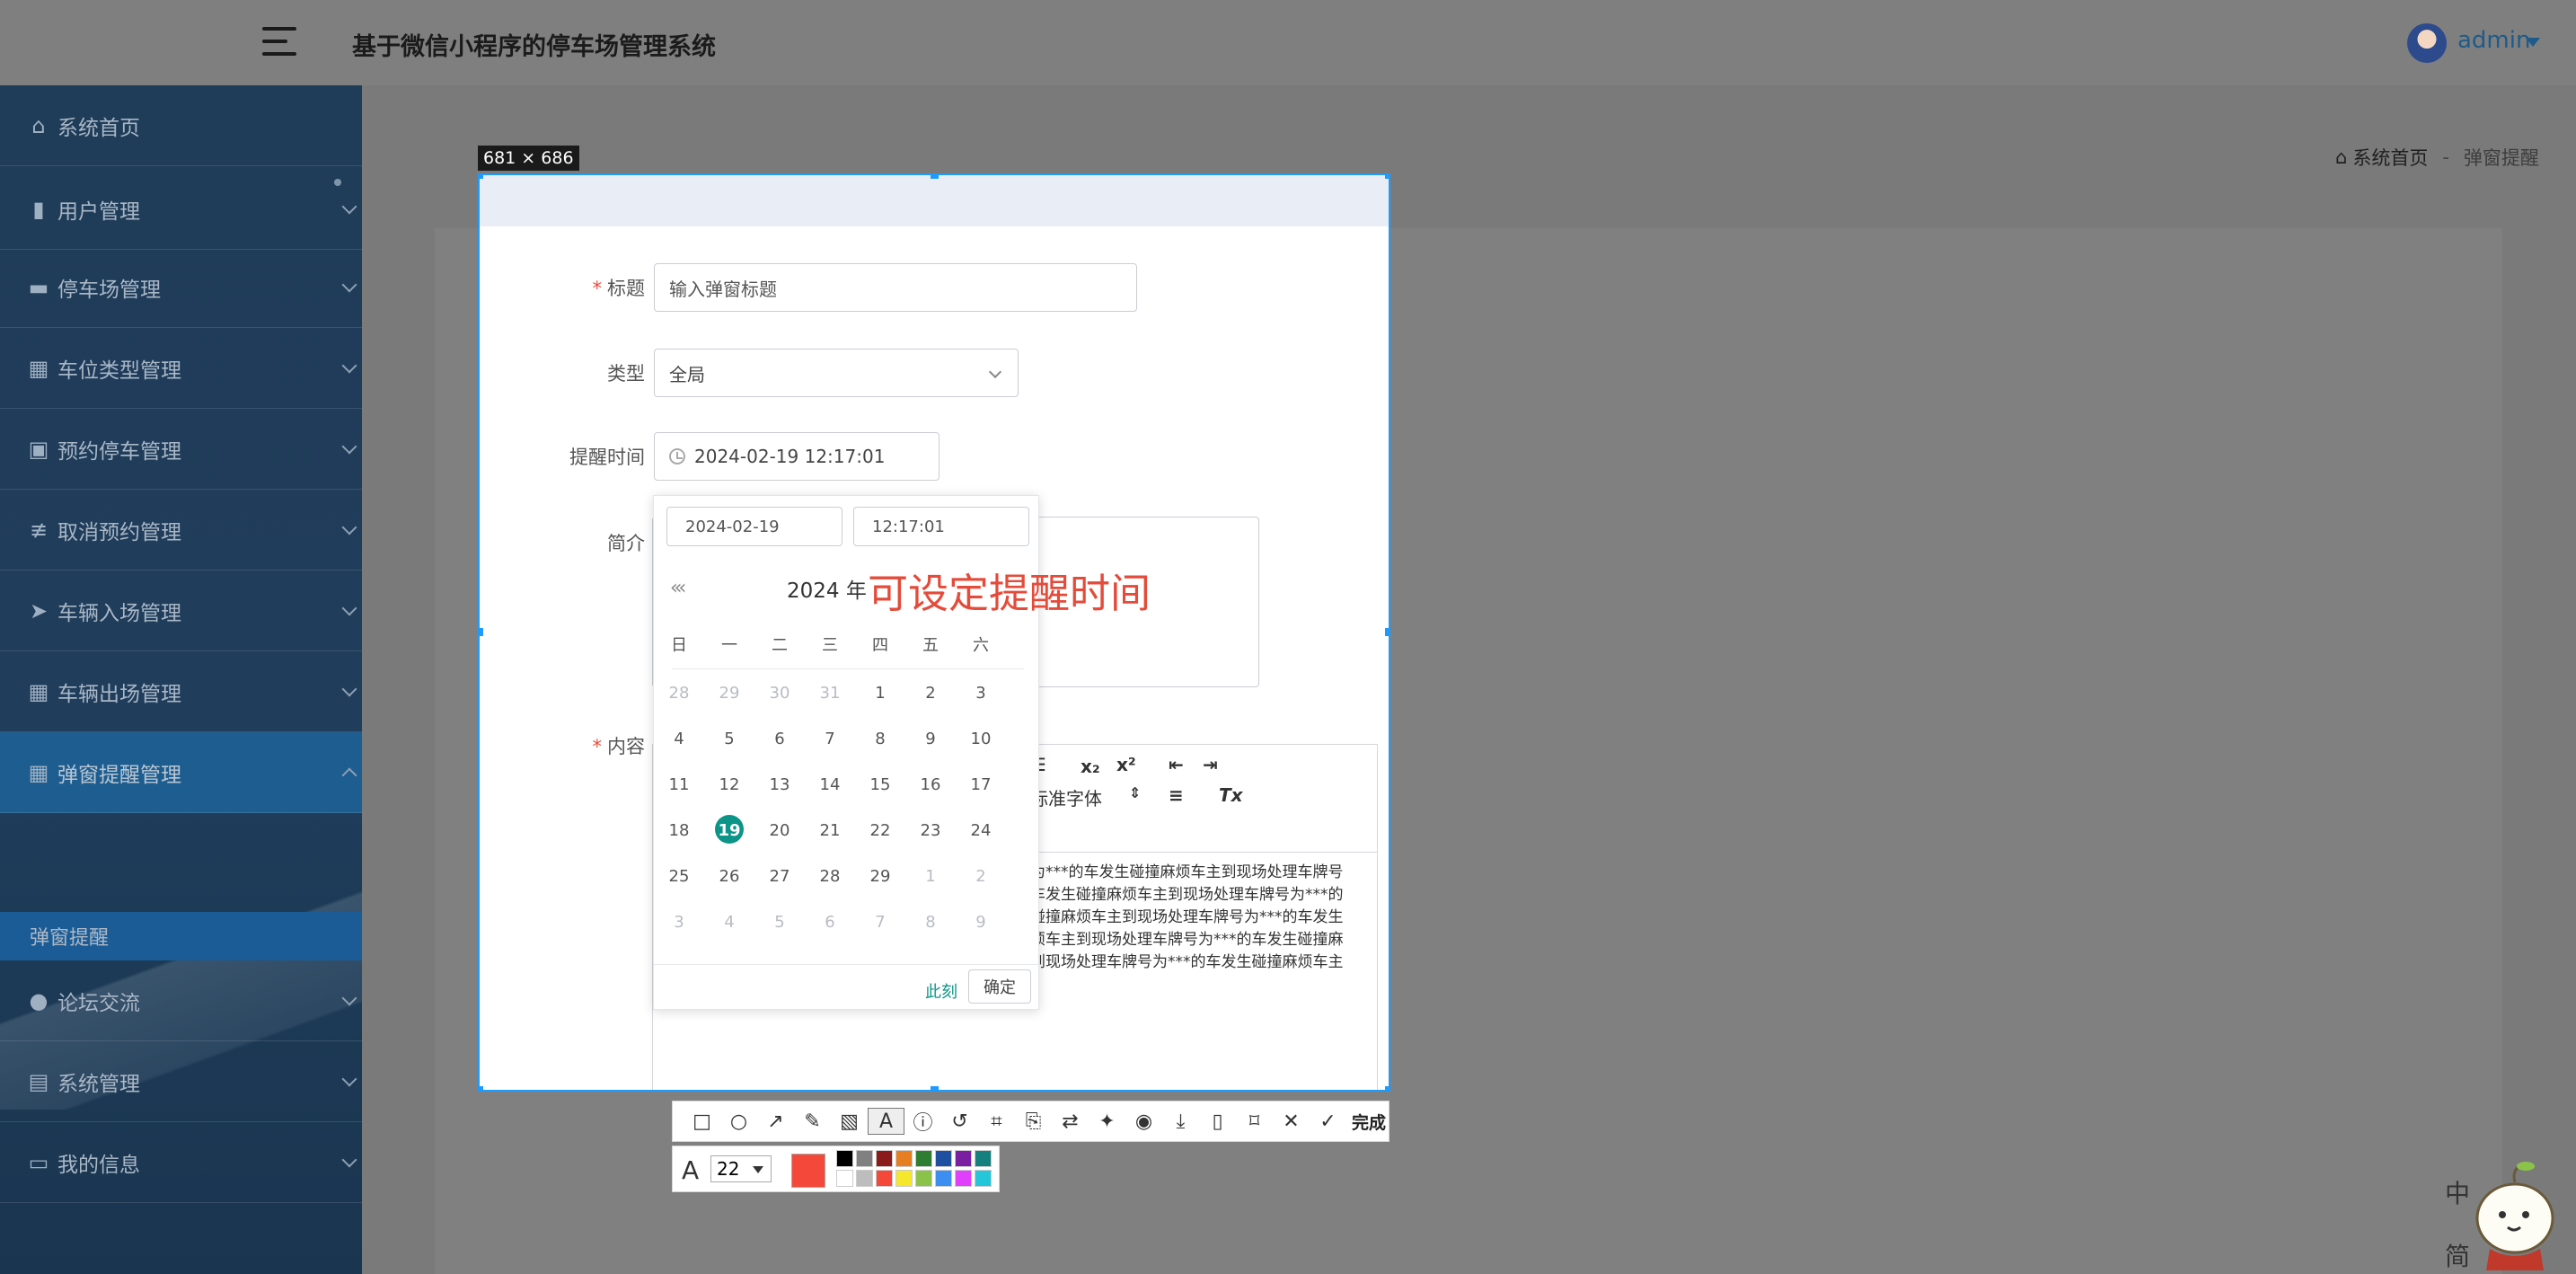  Describe the element at coordinates (279, 42) in the screenshot. I see `menu-toggle-icon` at that location.